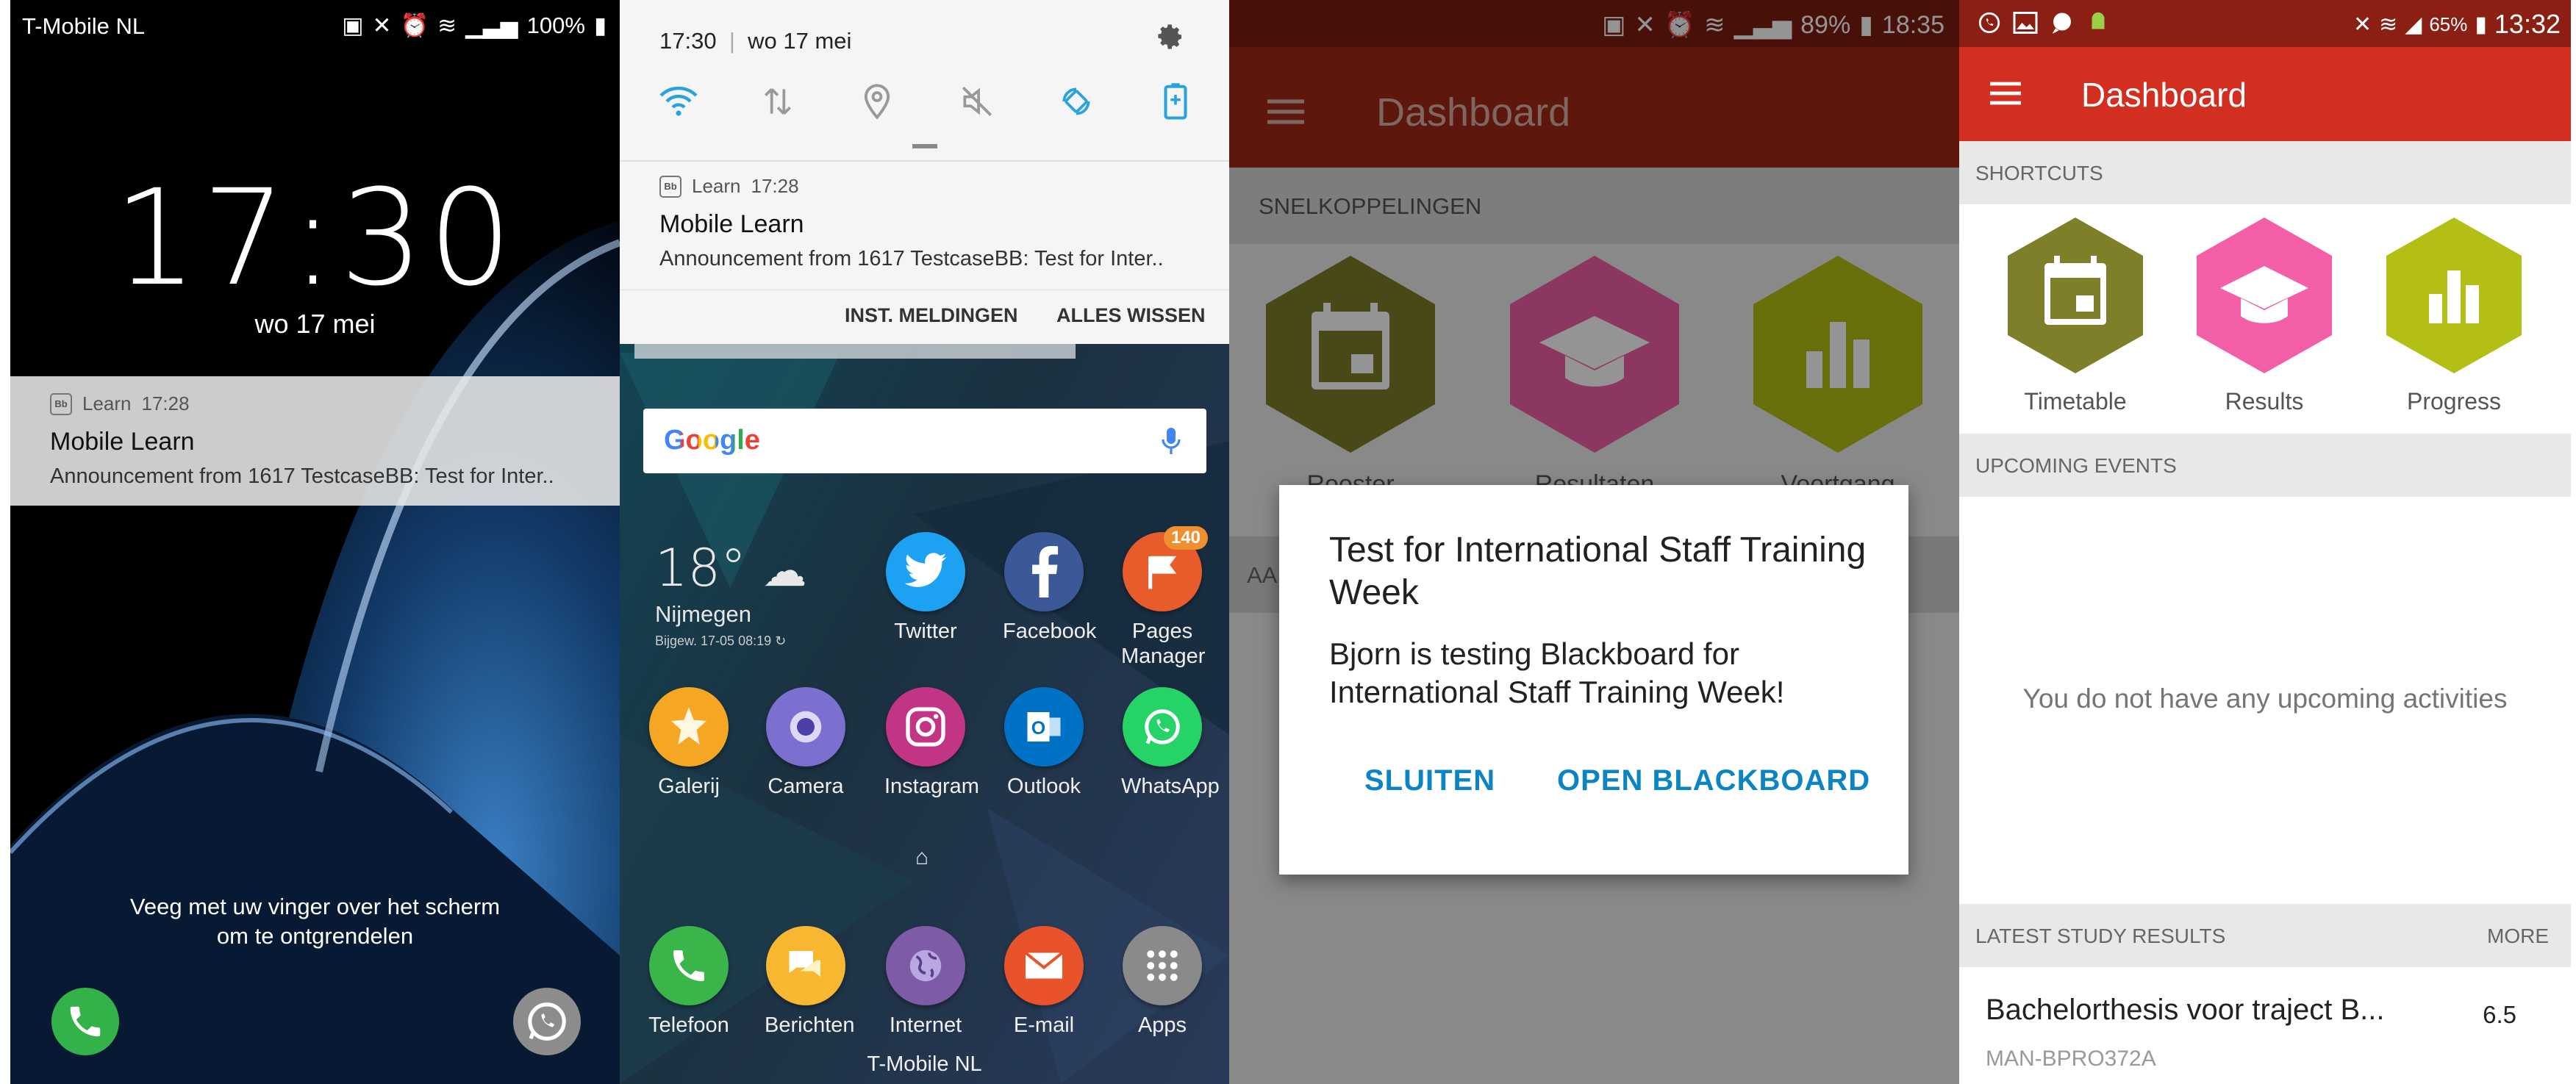  Describe the element at coordinates (784, 571) in the screenshot. I see `cloud-icon: ☁` at that location.